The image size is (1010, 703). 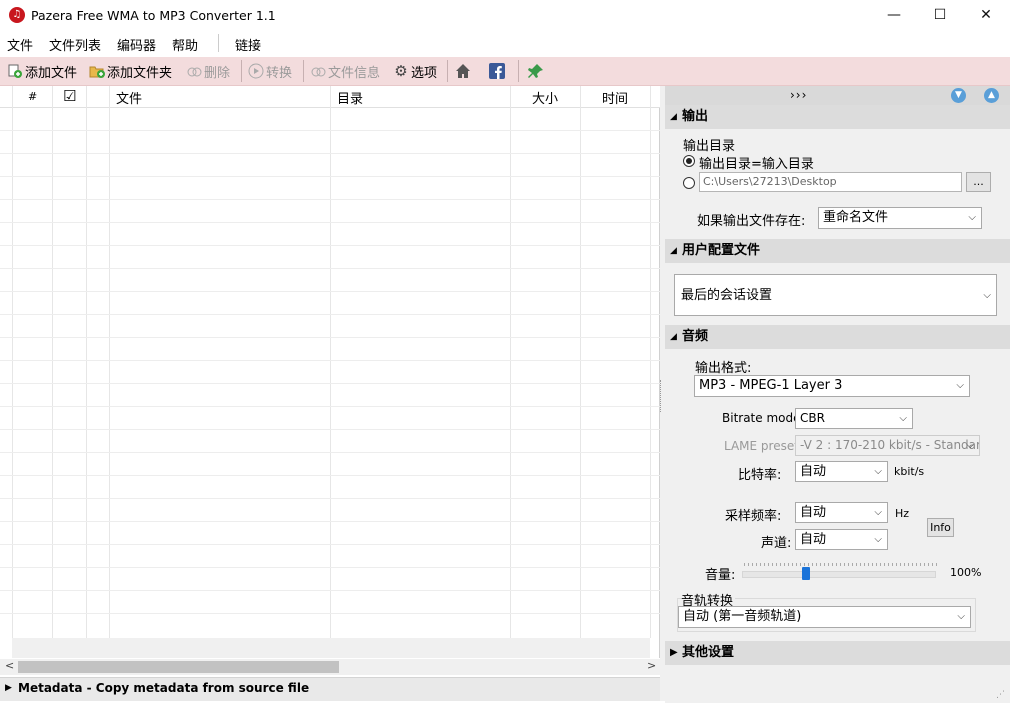 I want to click on channels-select: 自动 ⌵, so click(x=841, y=539).